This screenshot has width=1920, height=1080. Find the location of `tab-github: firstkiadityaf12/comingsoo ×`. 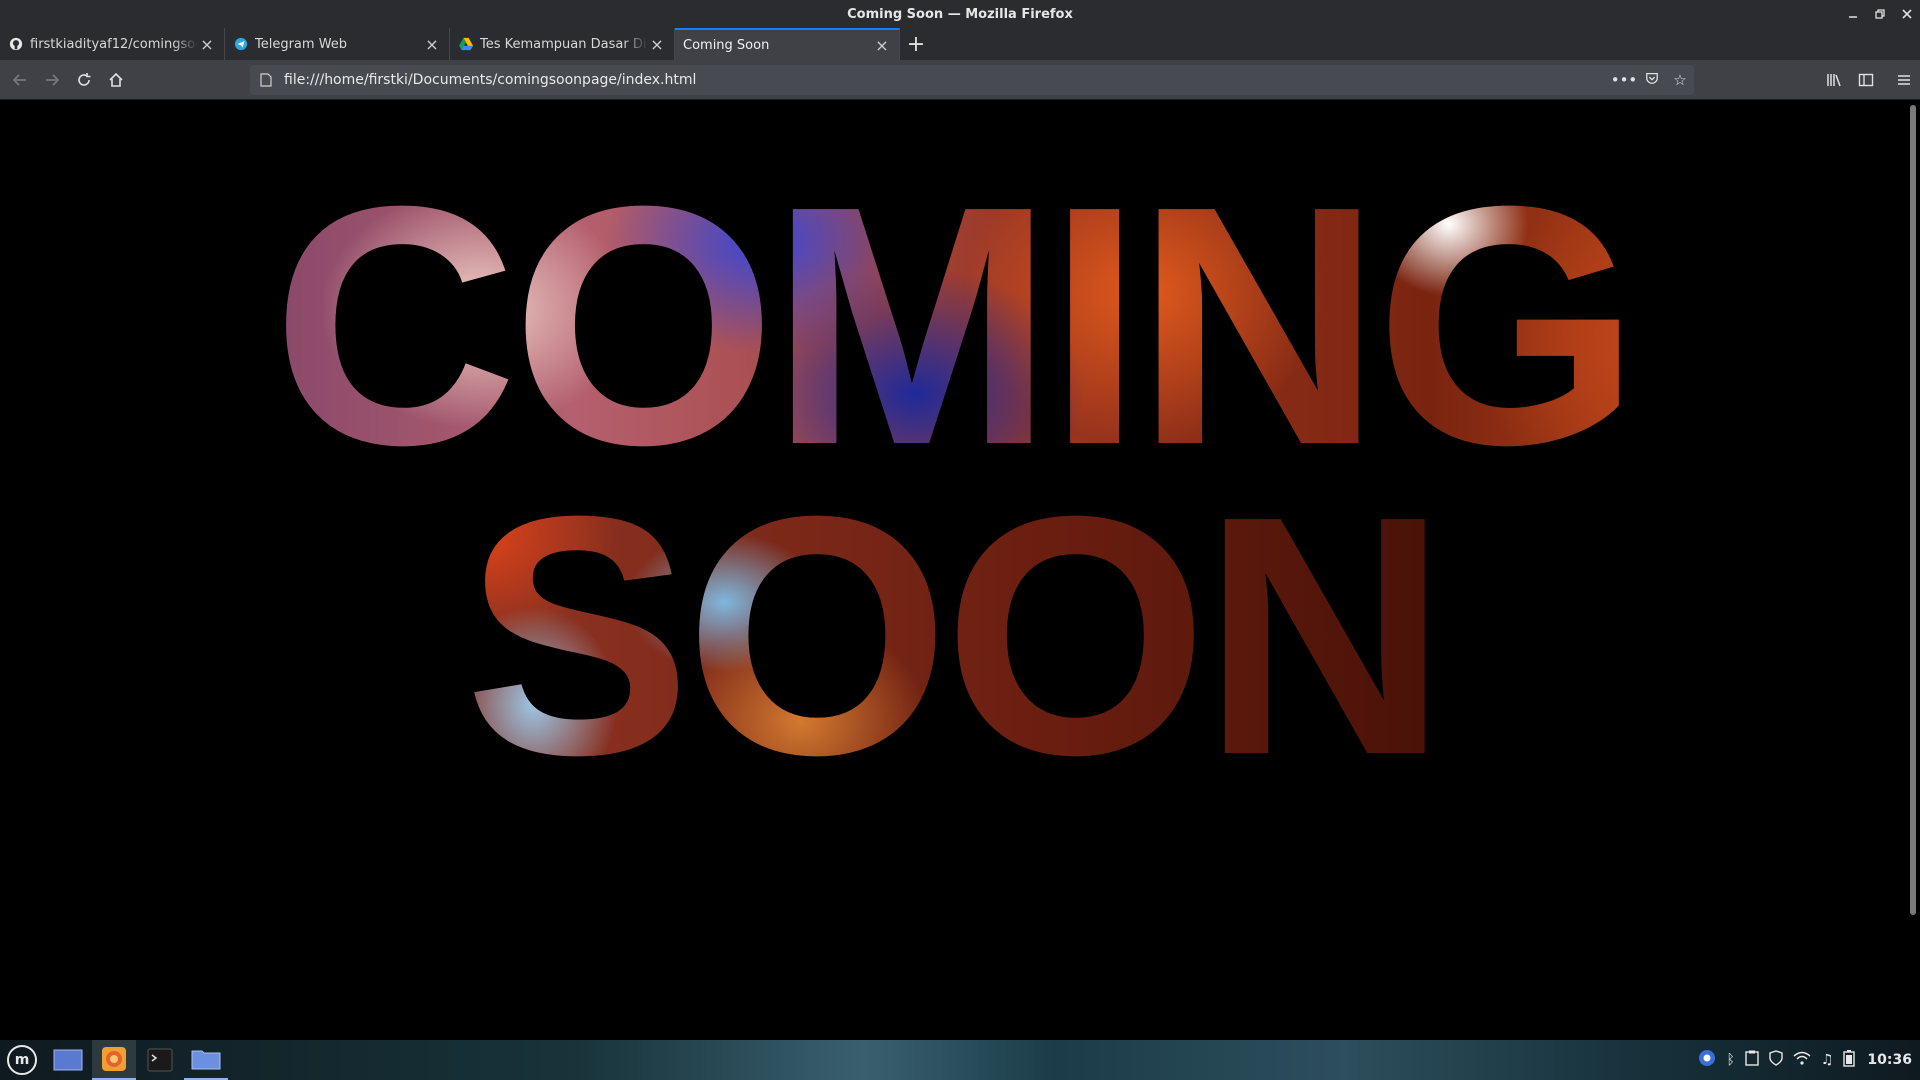

tab-github: firstkiadityaf12/comingsoo × is located at coordinates (112, 44).